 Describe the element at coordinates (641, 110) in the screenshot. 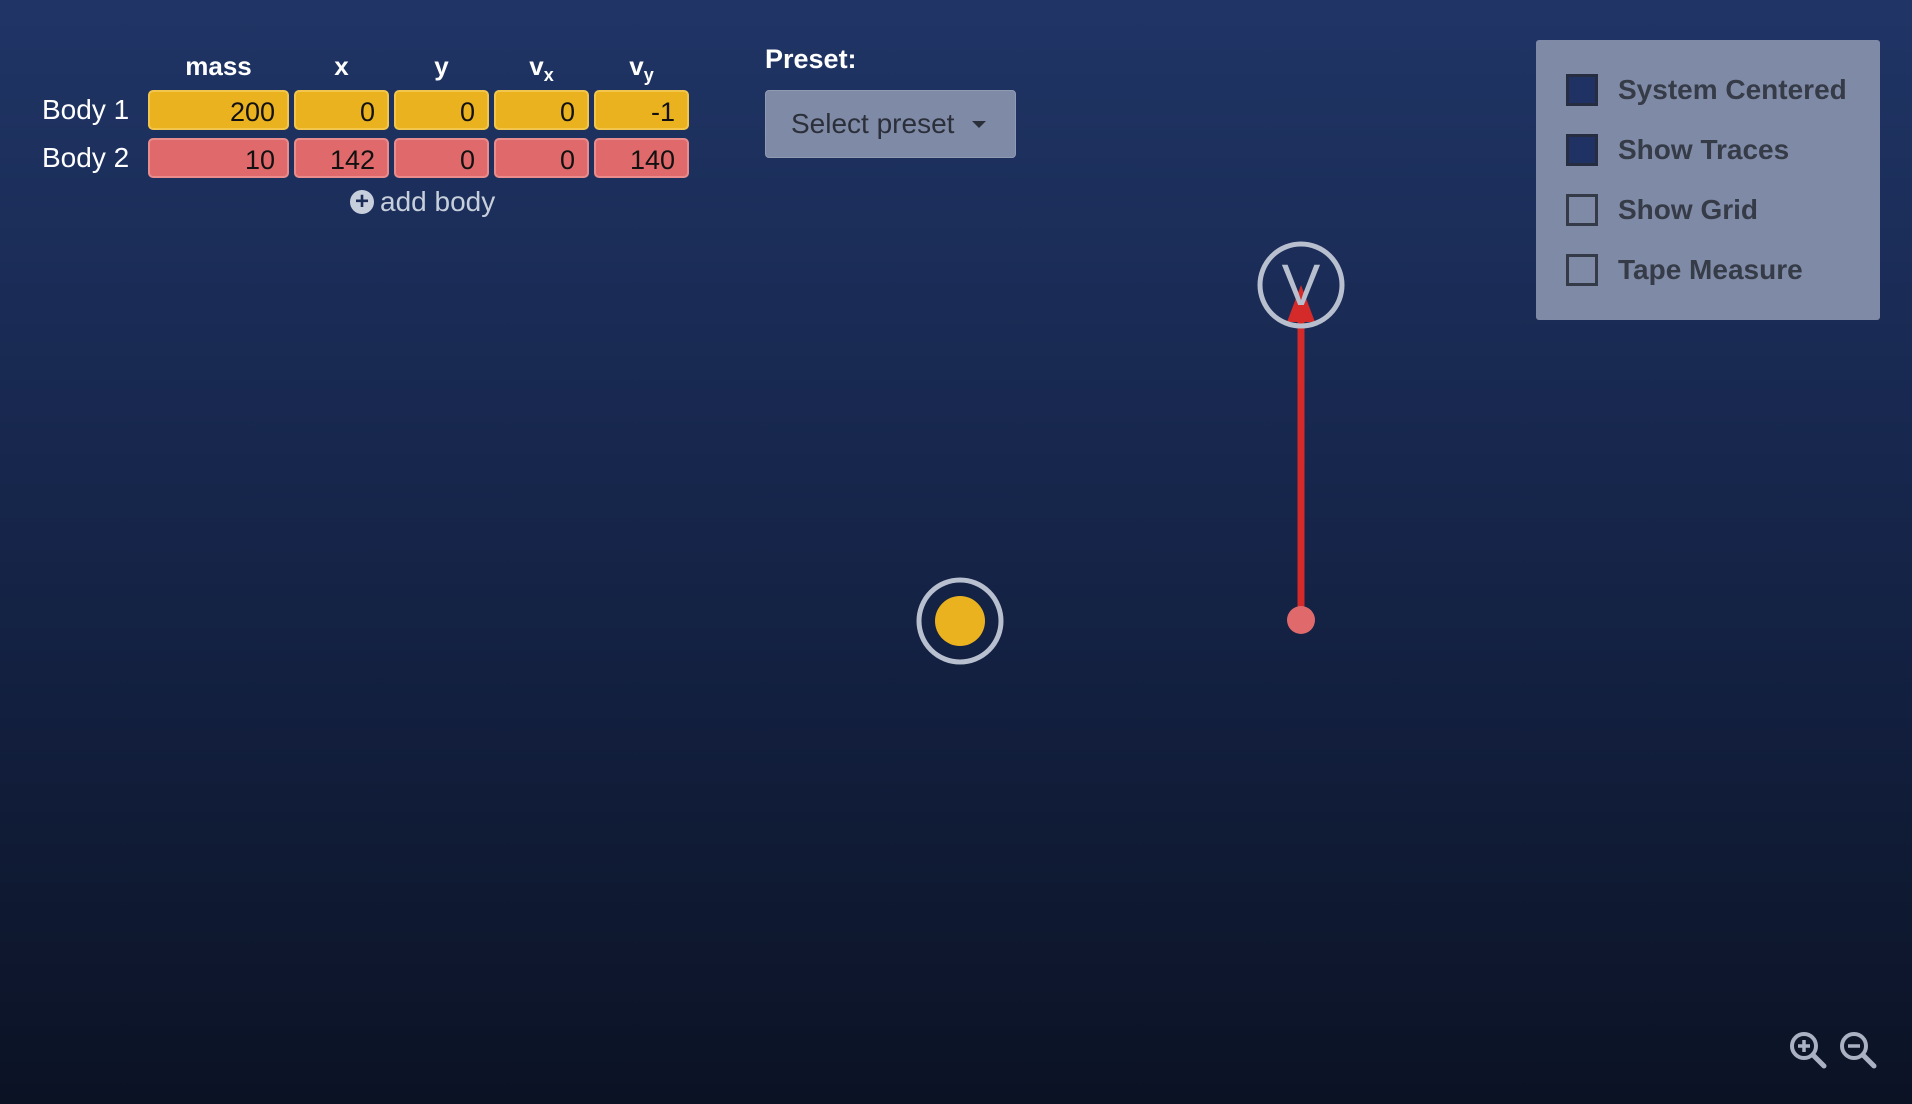

I see `body-1-vy-input: -1` at that location.